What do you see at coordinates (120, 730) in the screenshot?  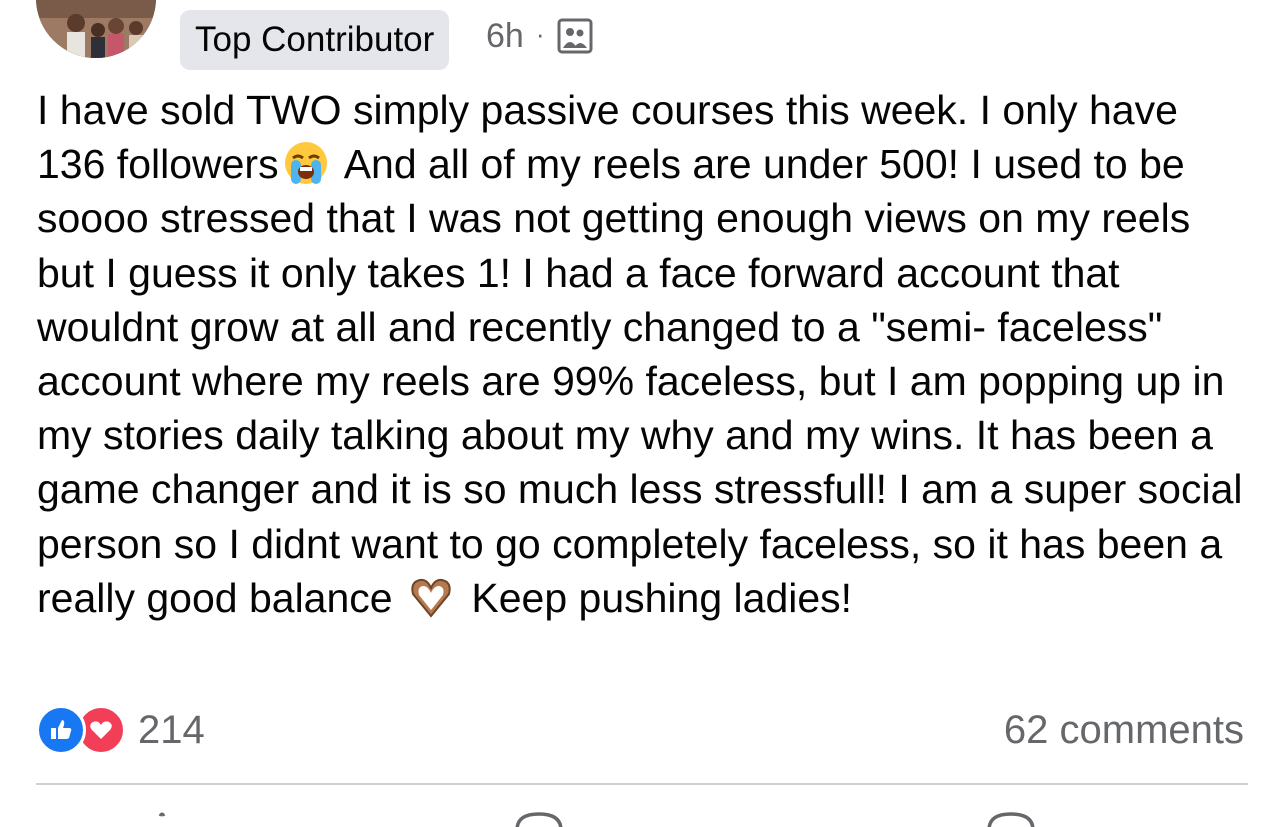 I see `reactions-summary: 214` at bounding box center [120, 730].